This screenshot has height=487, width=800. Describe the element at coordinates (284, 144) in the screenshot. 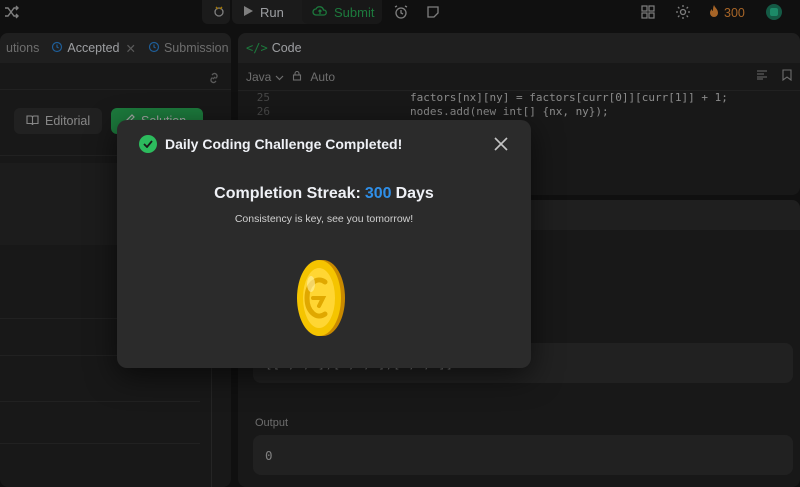

I see `modal-title: Daily Coding Challenge Completed!` at that location.